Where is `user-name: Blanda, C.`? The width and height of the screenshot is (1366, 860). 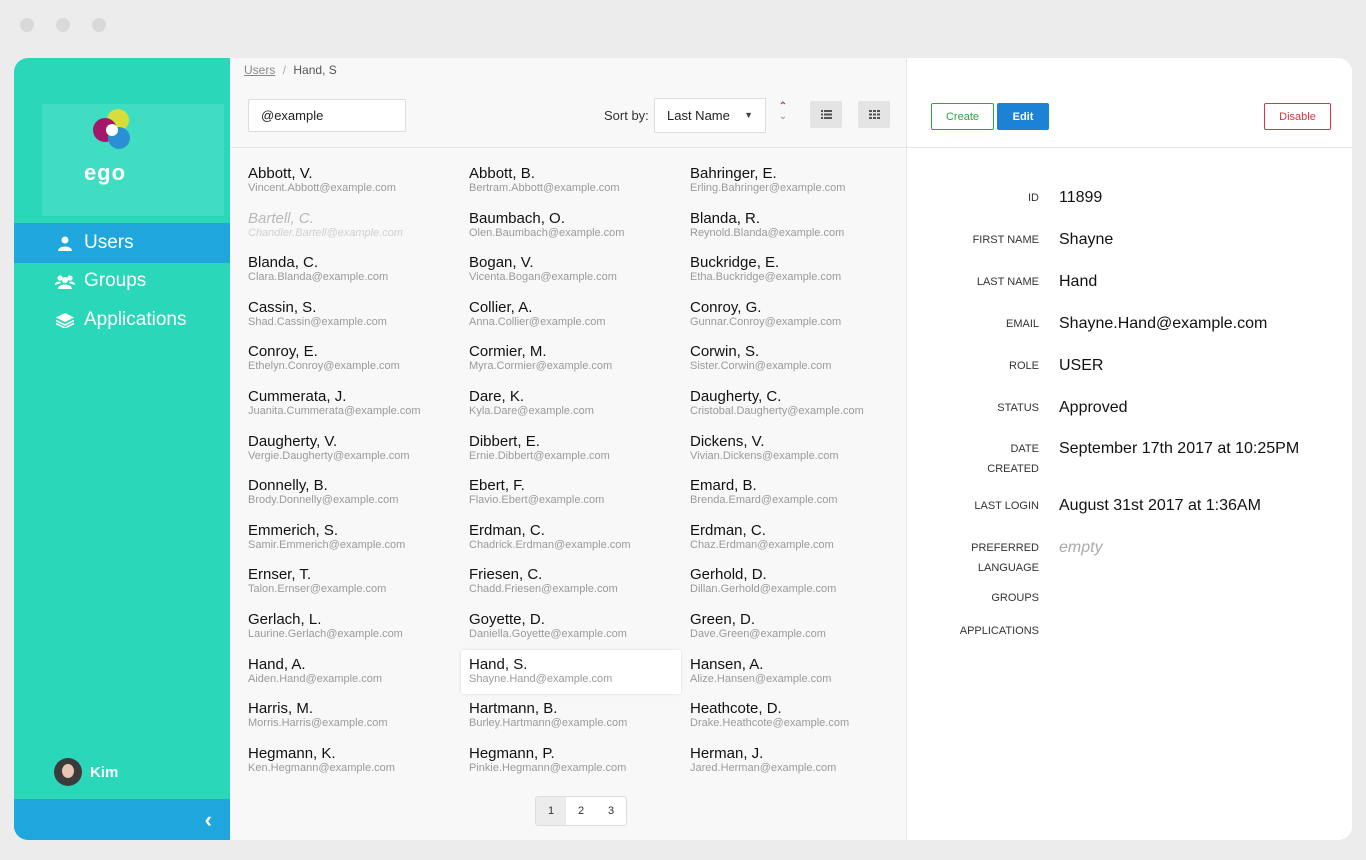
user-name: Blanda, C. is located at coordinates (283, 263).